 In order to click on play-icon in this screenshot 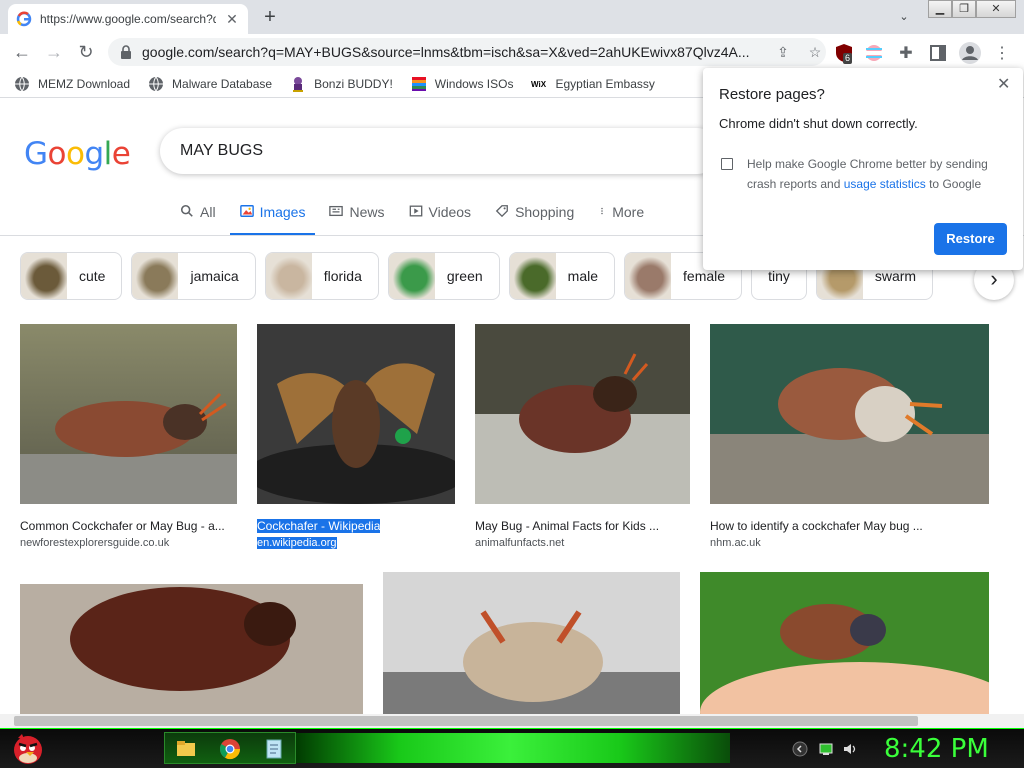, I will do `click(416, 212)`.